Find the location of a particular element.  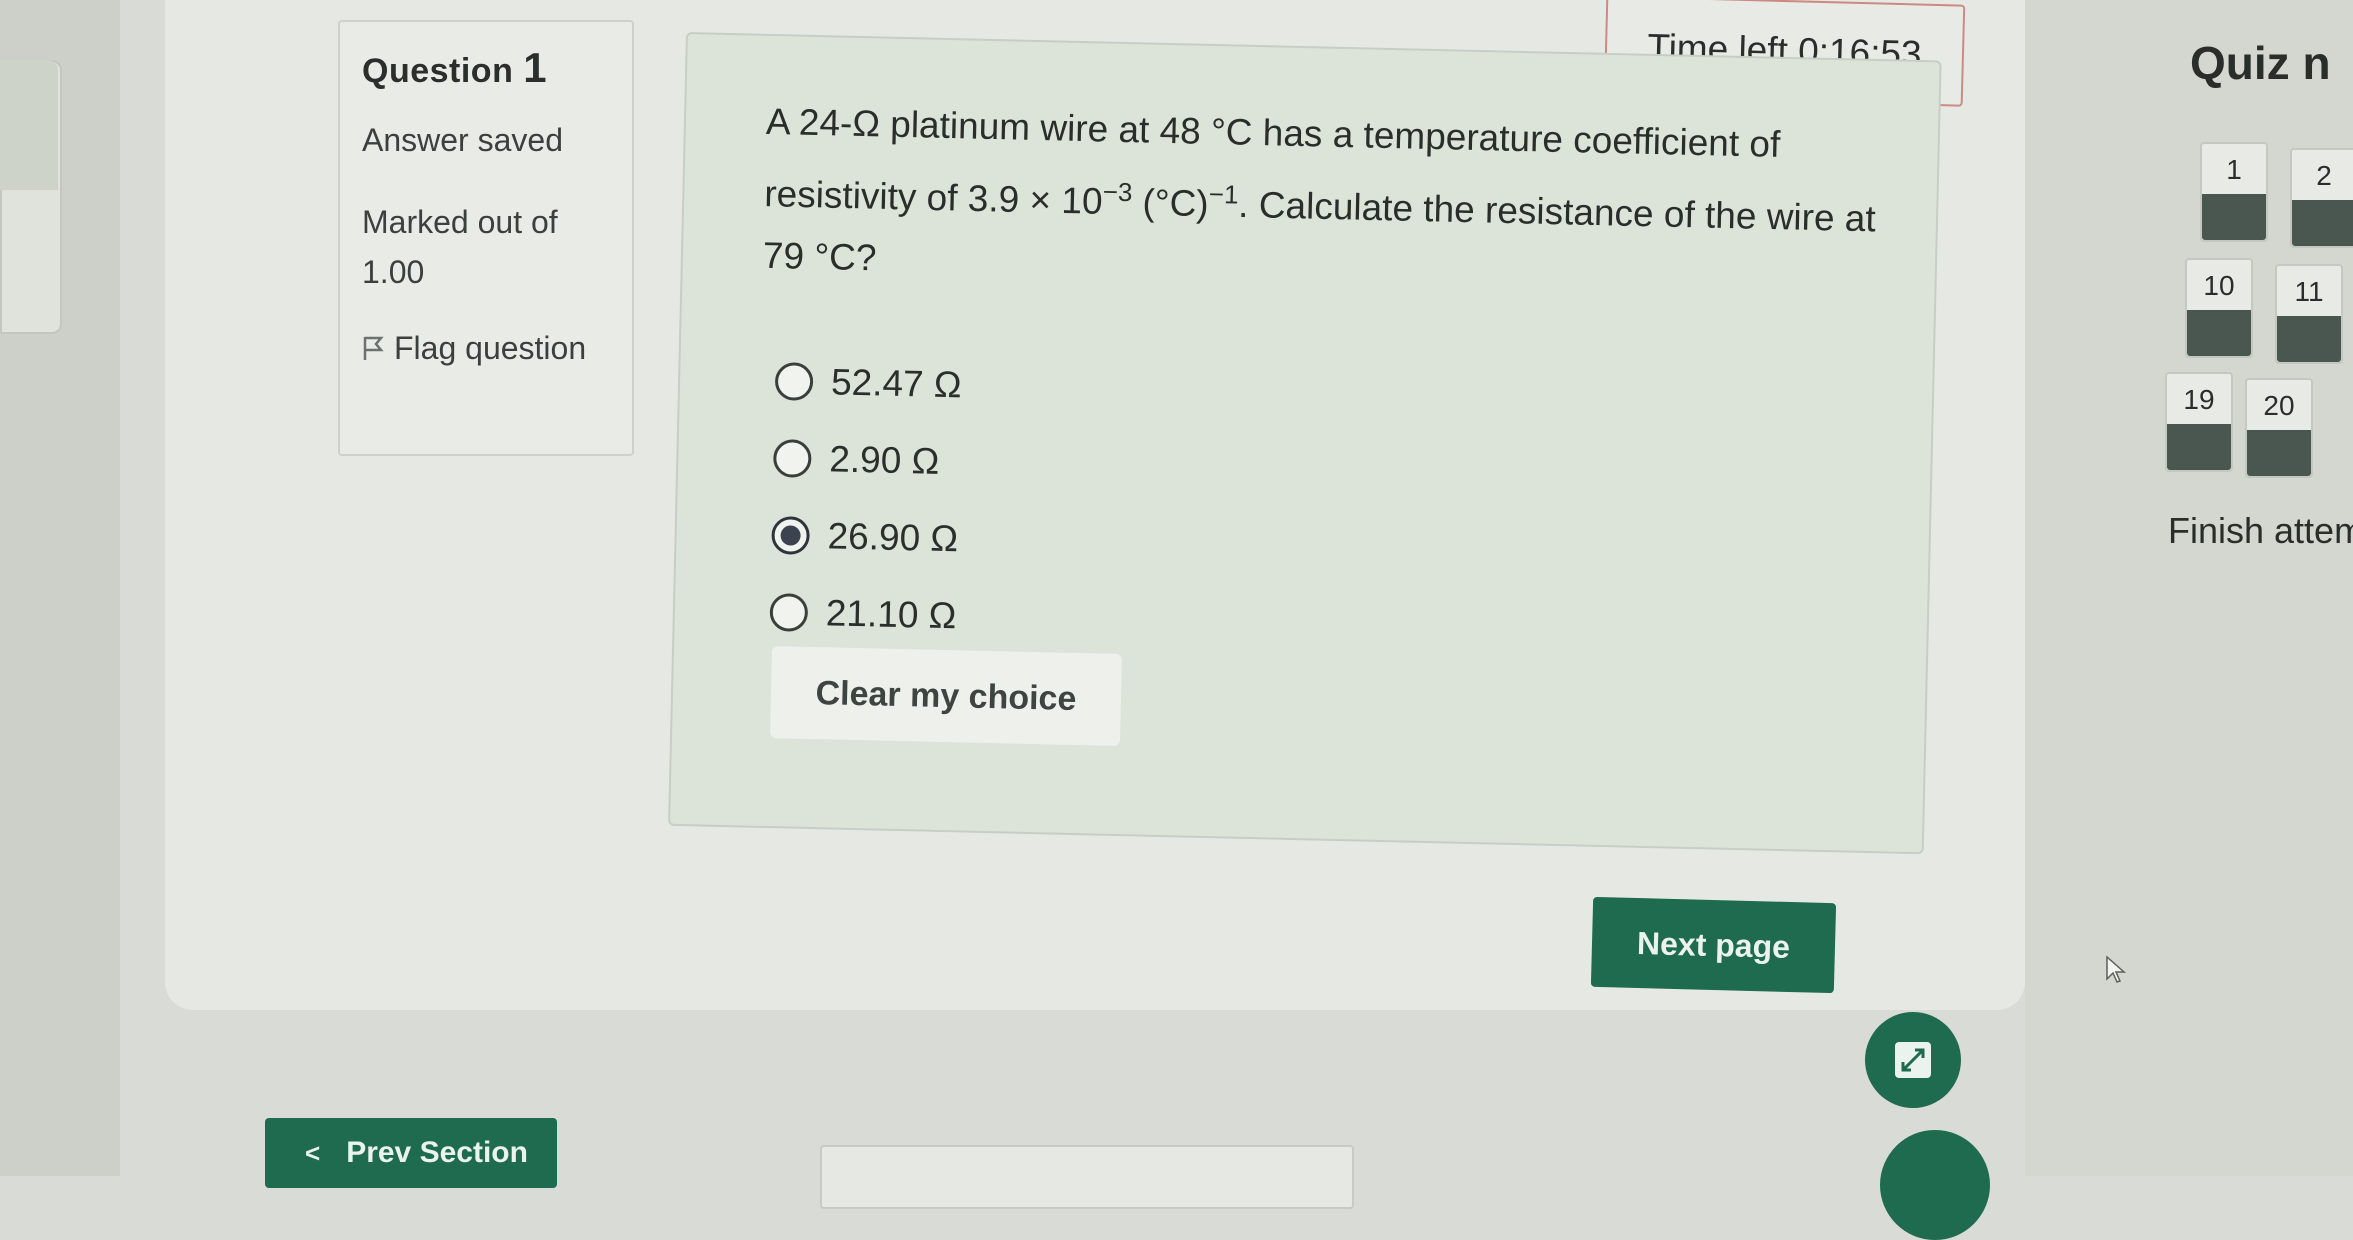

prev-section-label: Prev Section is located at coordinates (437, 1152).